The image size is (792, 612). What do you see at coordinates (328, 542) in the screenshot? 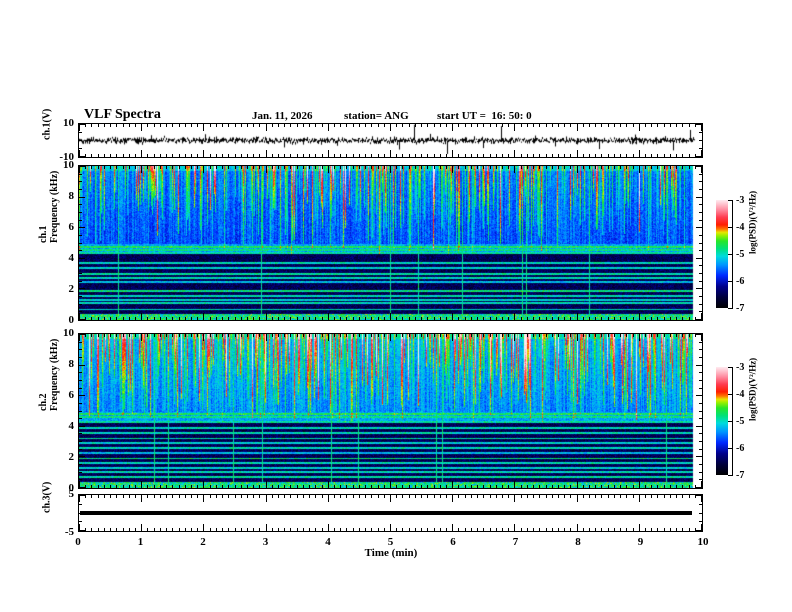
I see `time-tick-label: 4` at bounding box center [328, 542].